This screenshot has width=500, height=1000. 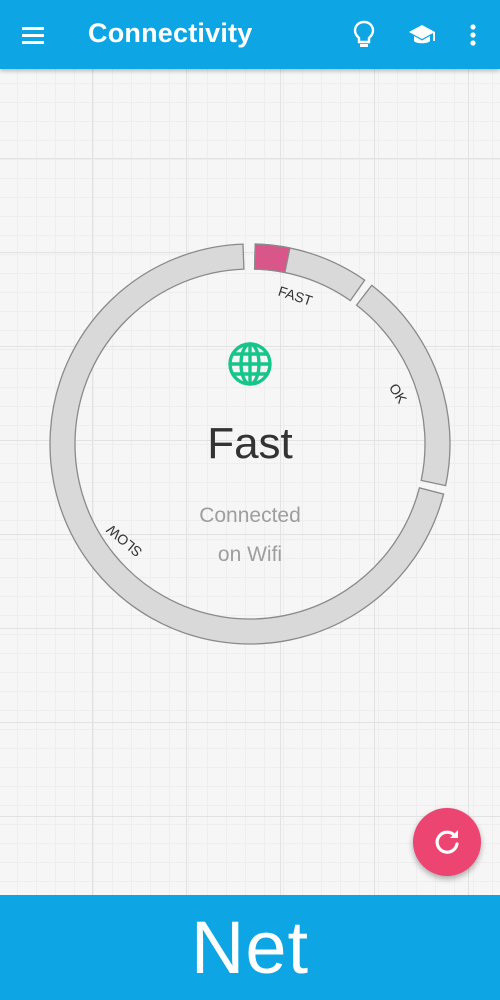 What do you see at coordinates (250, 554) in the screenshot?
I see `connection-line-2: on Wifi` at bounding box center [250, 554].